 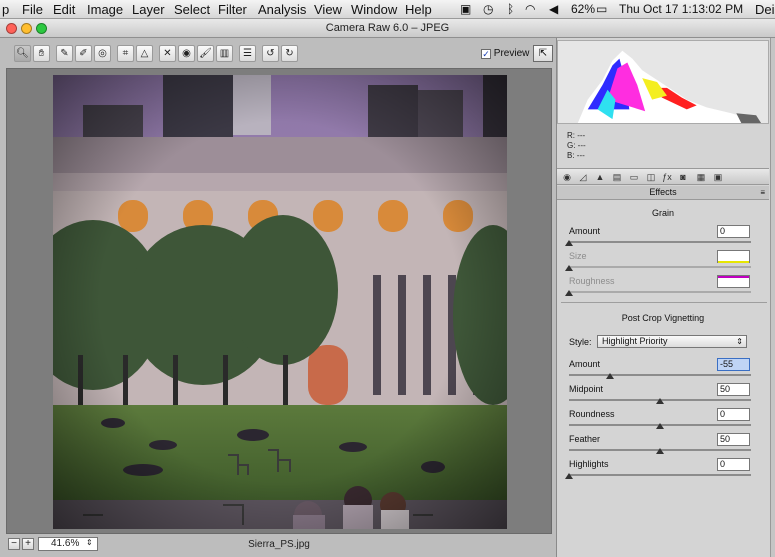 What do you see at coordinates (232, 9) in the screenshot?
I see `menu-filter: Filter` at bounding box center [232, 9].